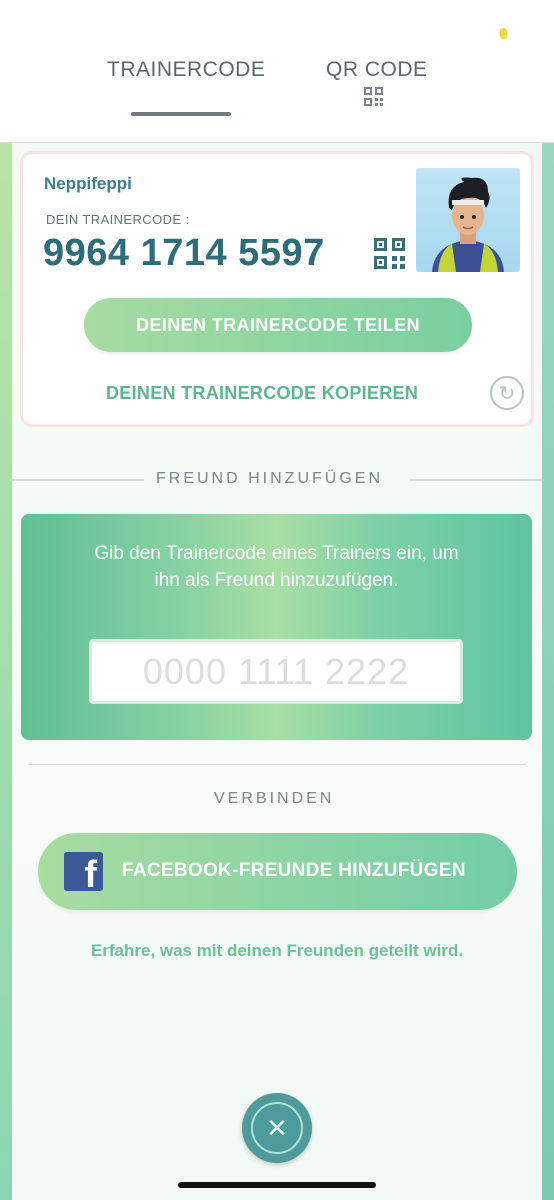 This screenshot has height=1200, width=554. What do you see at coordinates (507, 393) in the screenshot?
I see `refresh-icon: ↻` at bounding box center [507, 393].